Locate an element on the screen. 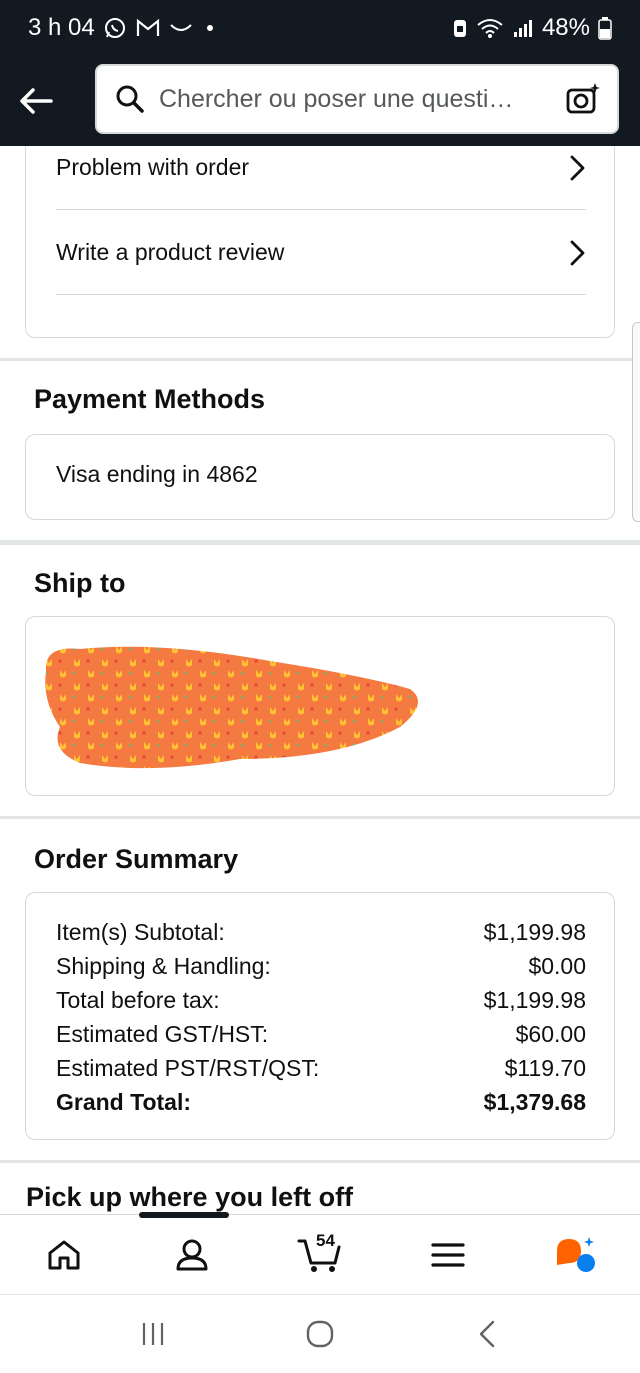 Image resolution: width=640 pixels, height=1373 pixels. back-arrow-icon is located at coordinates (36, 101).